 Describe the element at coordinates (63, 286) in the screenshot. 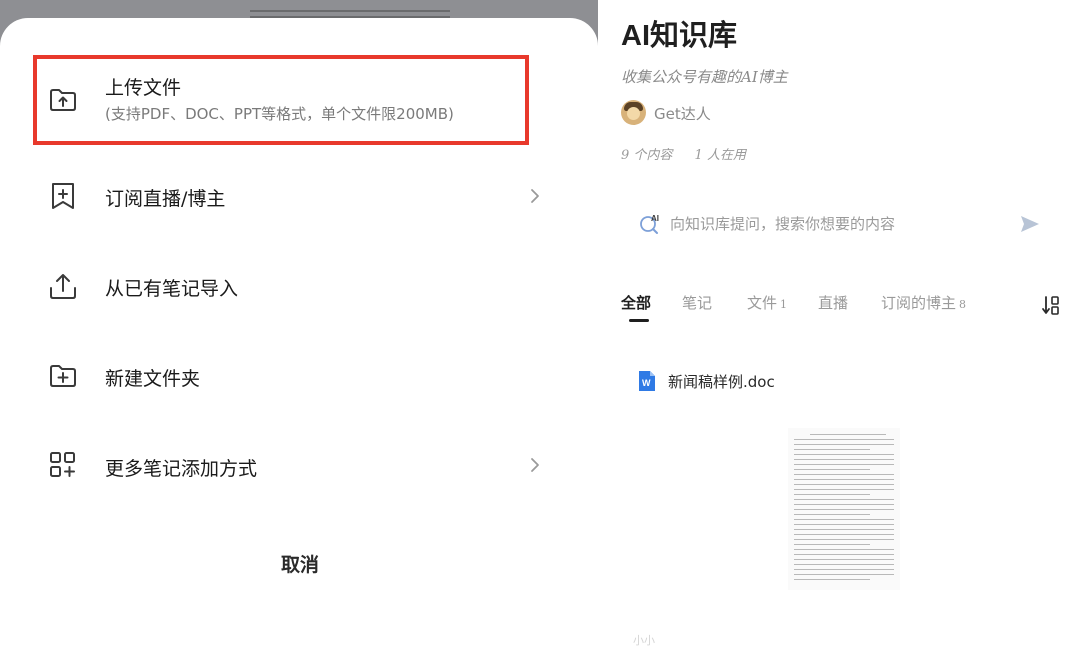

I see `import-upload-icon` at that location.